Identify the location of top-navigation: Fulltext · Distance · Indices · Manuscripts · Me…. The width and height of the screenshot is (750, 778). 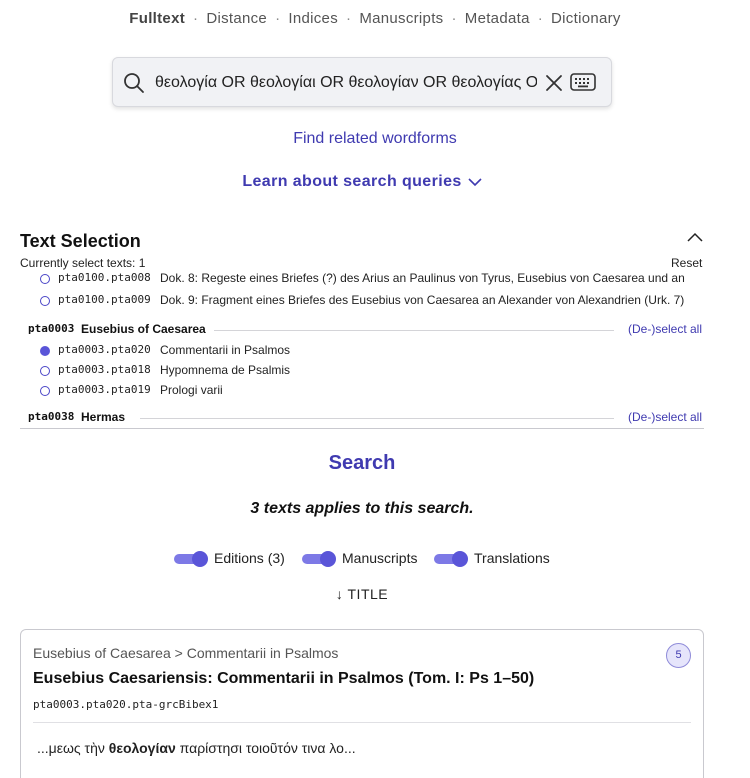
(375, 18).